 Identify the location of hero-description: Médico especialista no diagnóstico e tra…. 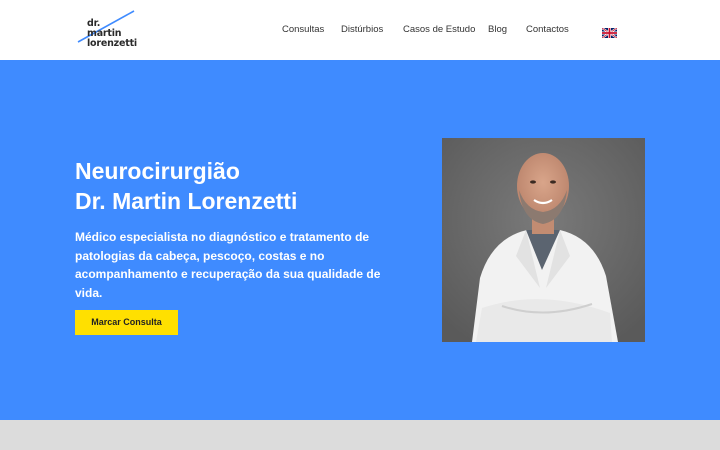
(228, 265).